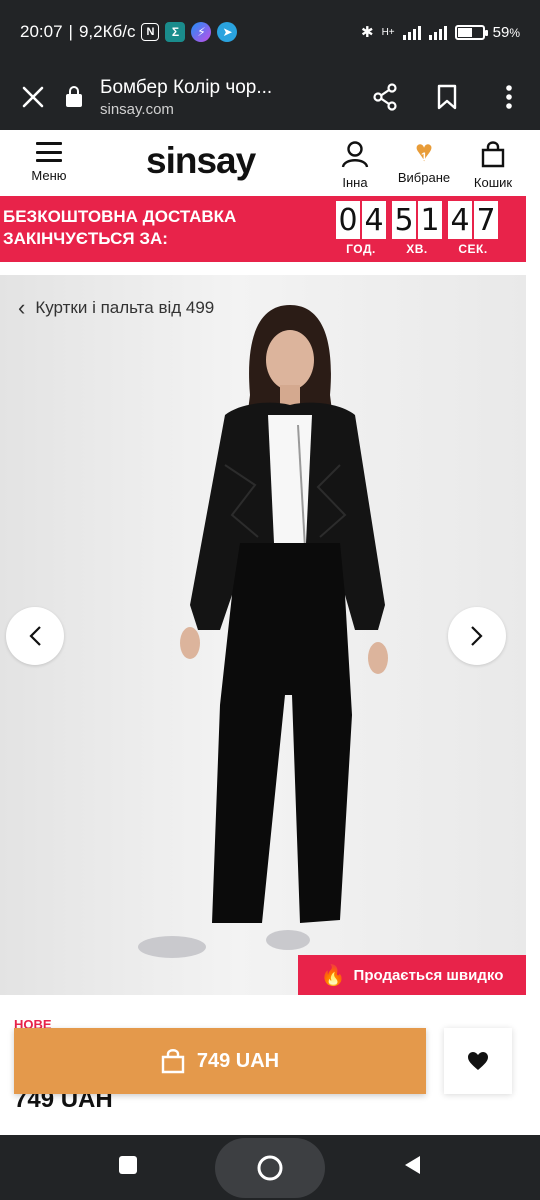 Image resolution: width=540 pixels, height=1200 pixels. I want to click on timer-hours: 04 ГОД., so click(361, 228).